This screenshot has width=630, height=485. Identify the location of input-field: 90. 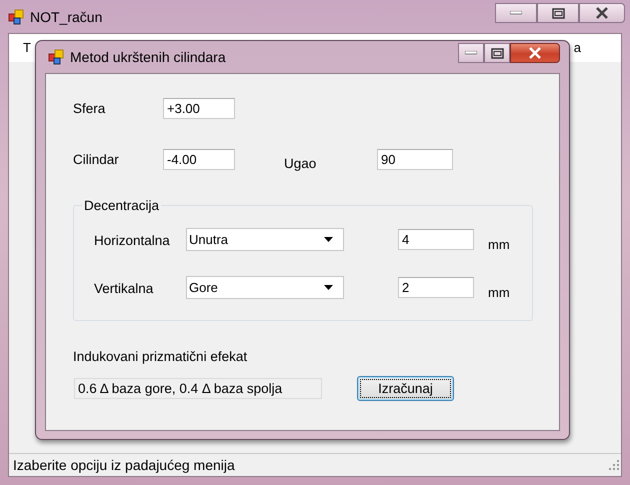
(415, 159).